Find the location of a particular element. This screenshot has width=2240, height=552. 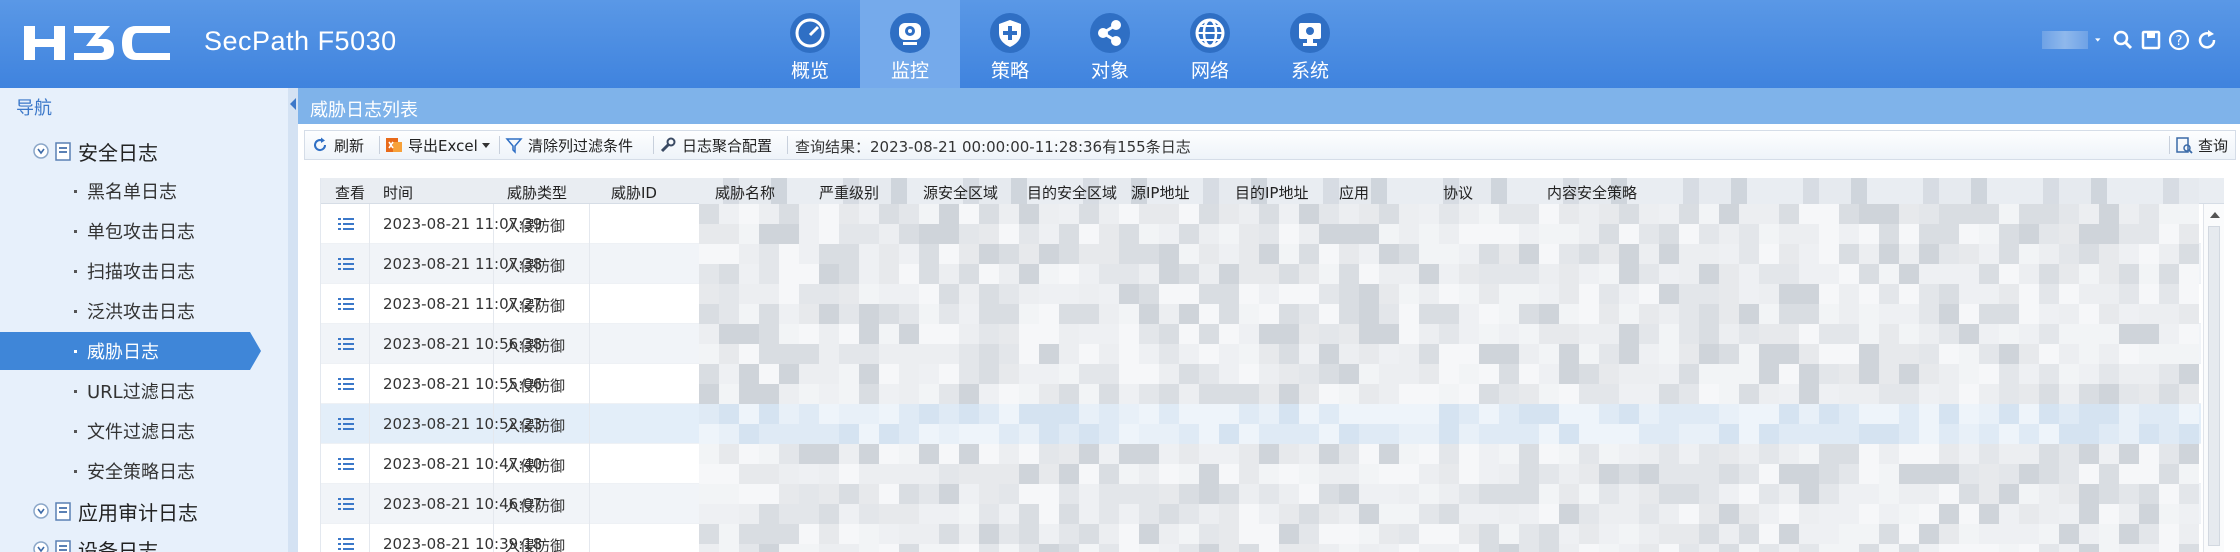

scroll-up-arrow-icon is located at coordinates (2215, 215).